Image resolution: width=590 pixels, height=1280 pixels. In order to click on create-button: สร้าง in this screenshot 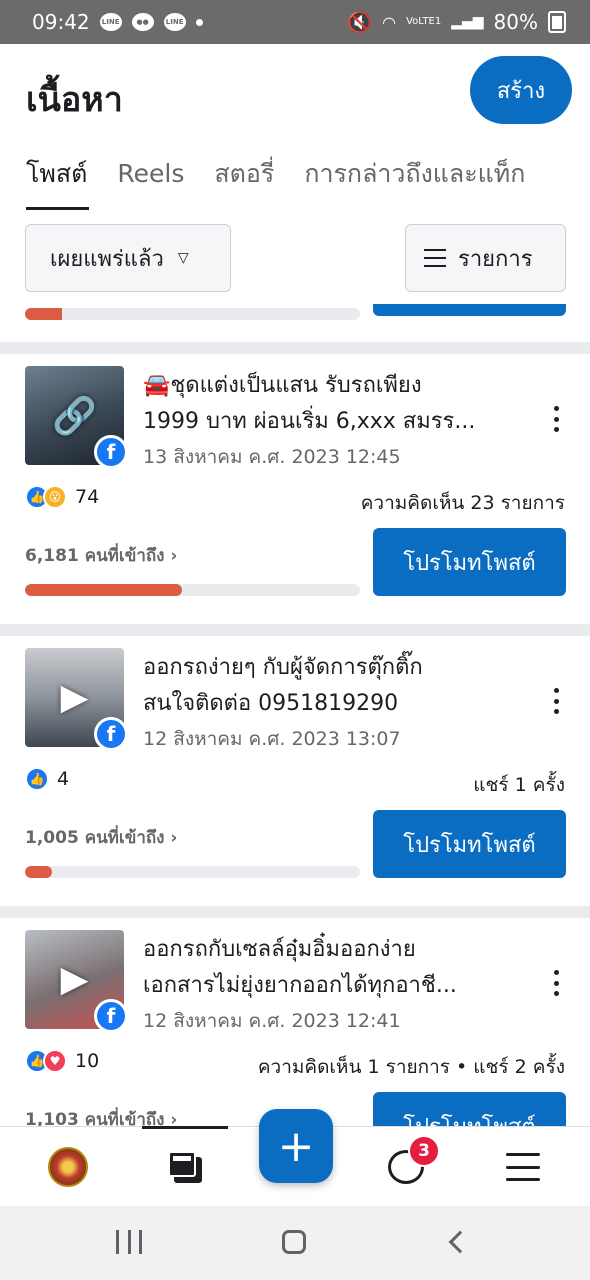, I will do `click(521, 90)`.